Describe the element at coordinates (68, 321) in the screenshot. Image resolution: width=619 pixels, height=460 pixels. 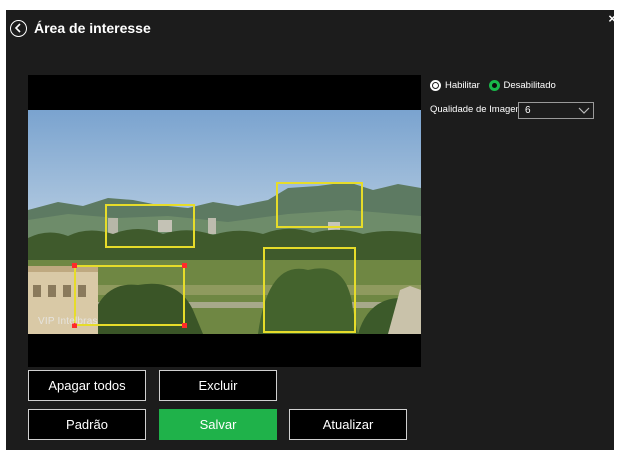
I see `watermark: VIP Intelbras` at that location.